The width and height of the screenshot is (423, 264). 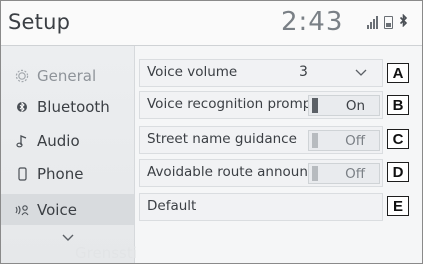 What do you see at coordinates (312, 22) in the screenshot?
I see `clock: 2:43` at bounding box center [312, 22].